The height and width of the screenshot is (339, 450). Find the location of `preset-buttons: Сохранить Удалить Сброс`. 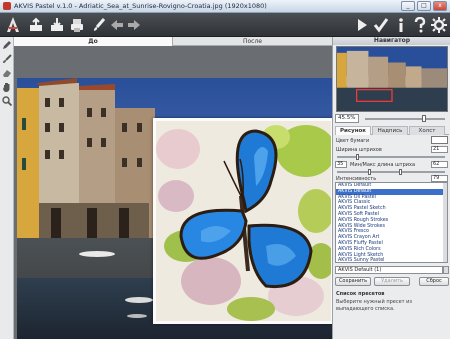

preset-buttons: Сохранить Удалить Сброс is located at coordinates (392, 281).